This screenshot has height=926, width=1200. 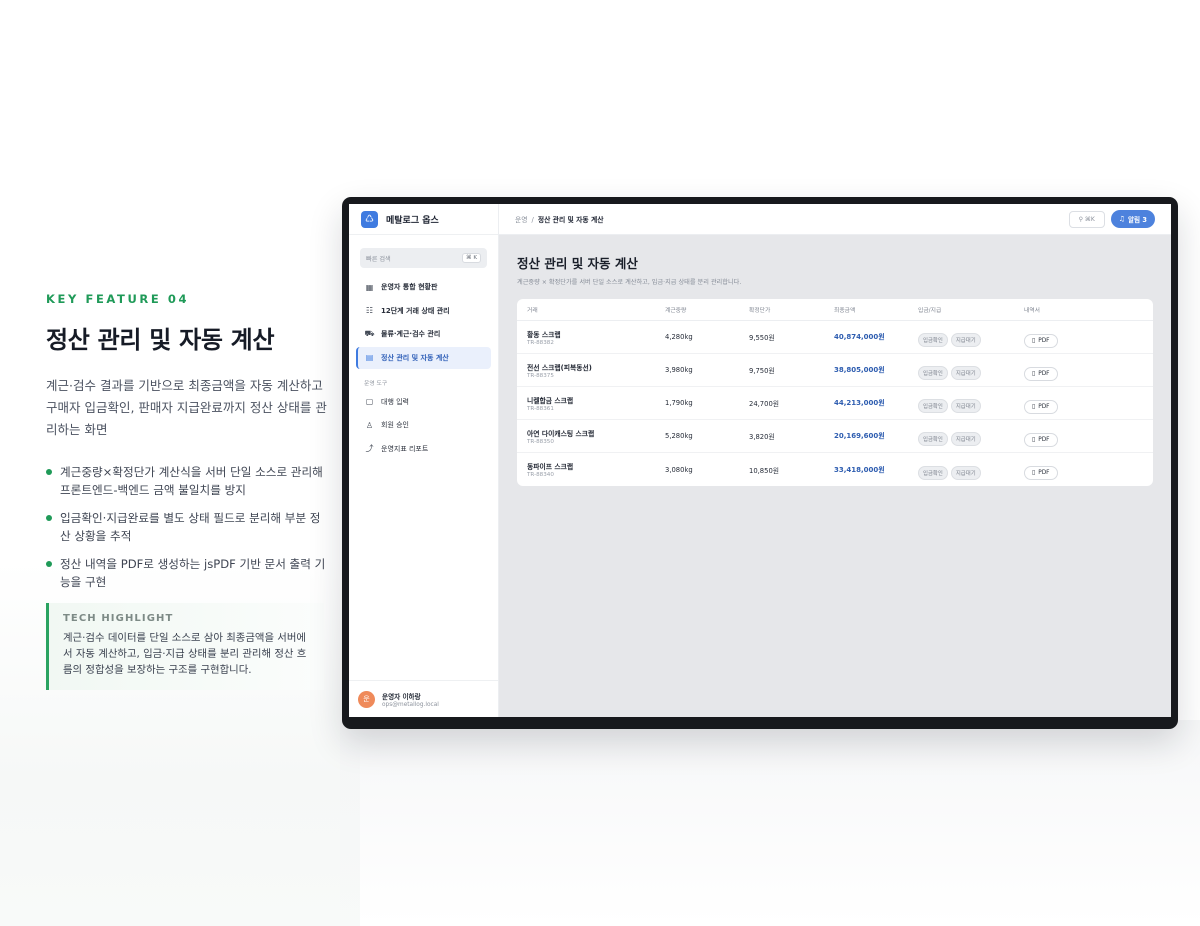 I want to click on sidebar-item-proxy-input: ▢ 대행 입력, so click(x=423, y=402).